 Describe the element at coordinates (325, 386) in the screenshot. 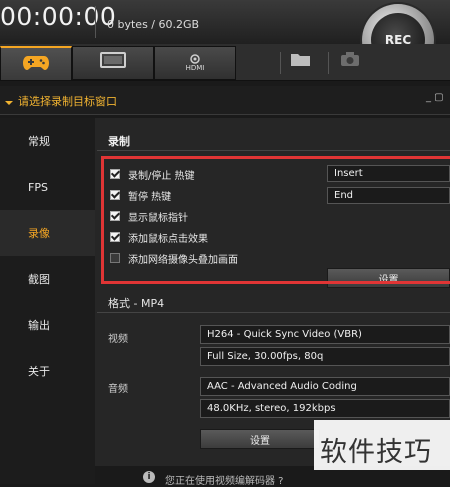

I see `audio-codec-select: AAC - Advanced Audio Coding` at that location.